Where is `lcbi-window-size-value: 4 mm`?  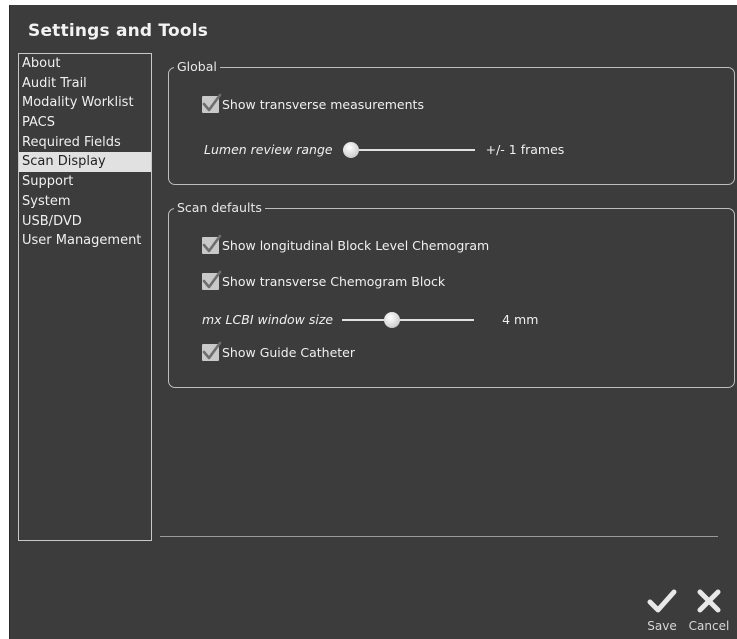
lcbi-window-size-value: 4 mm is located at coordinates (520, 319).